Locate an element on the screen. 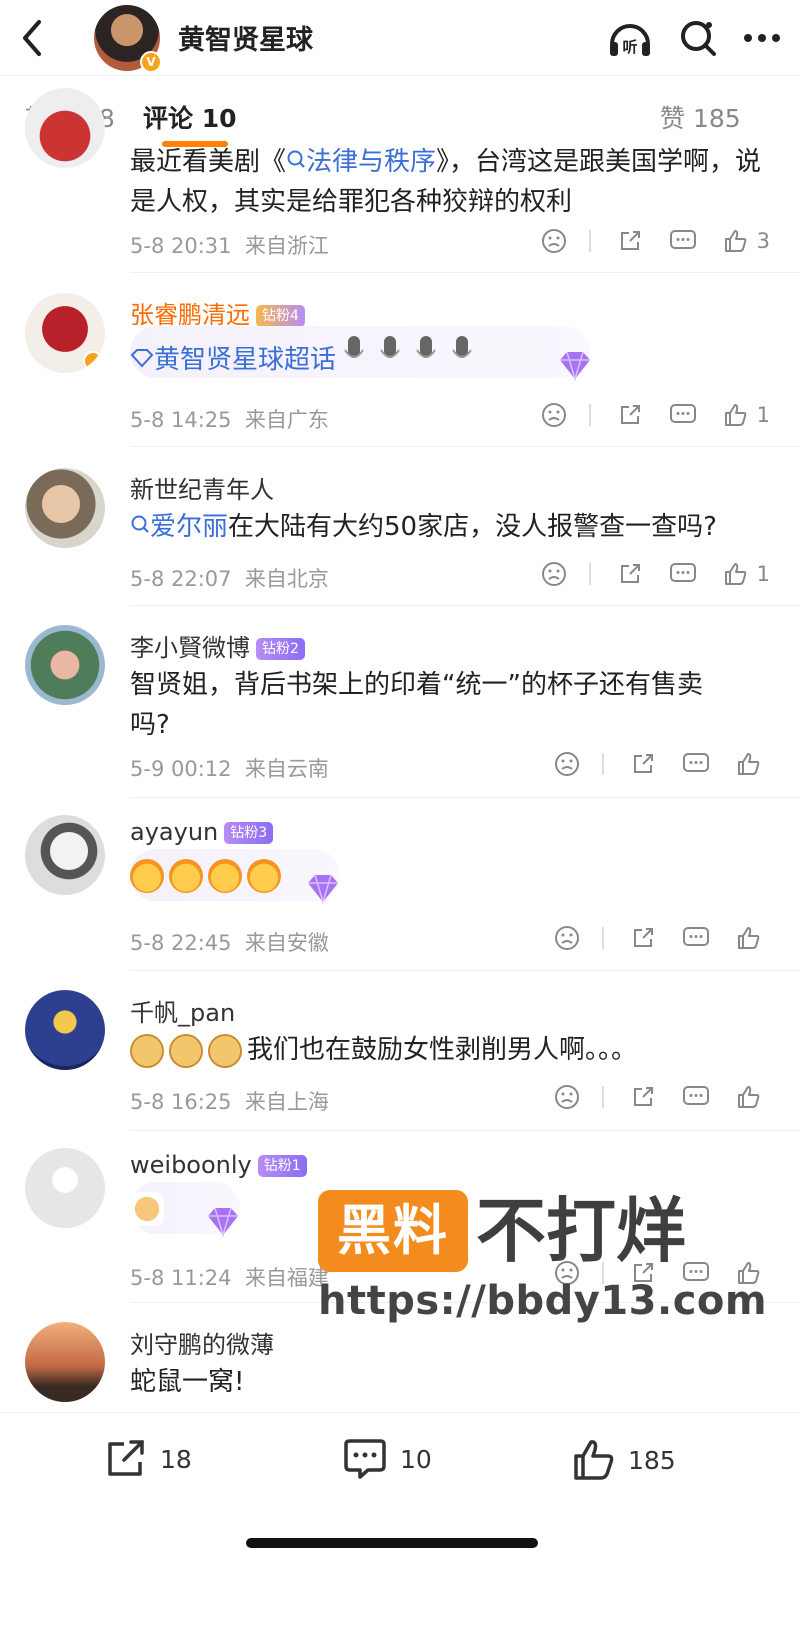 The image size is (800, 1641). watermark-url: https://bbdy13.com is located at coordinates (543, 1301).